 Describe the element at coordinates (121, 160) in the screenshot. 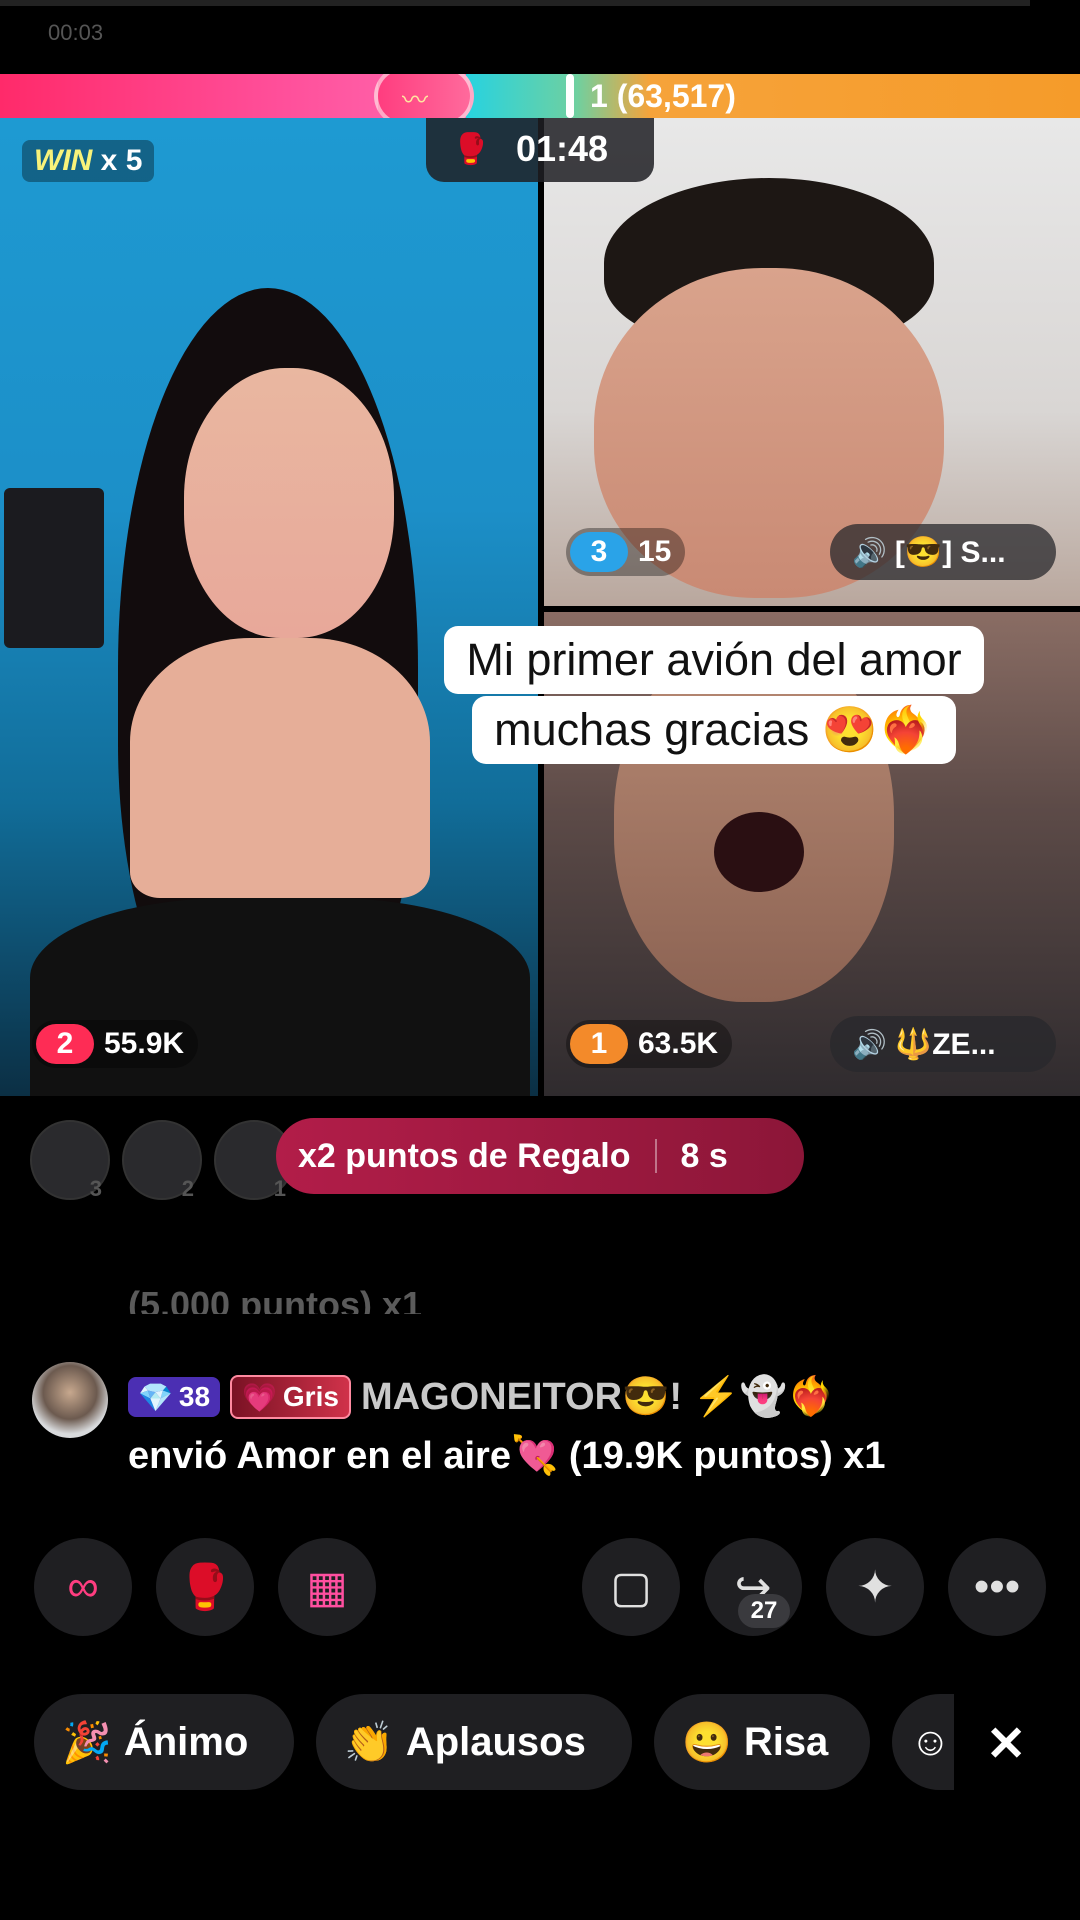

I see `win-count: x 5` at that location.